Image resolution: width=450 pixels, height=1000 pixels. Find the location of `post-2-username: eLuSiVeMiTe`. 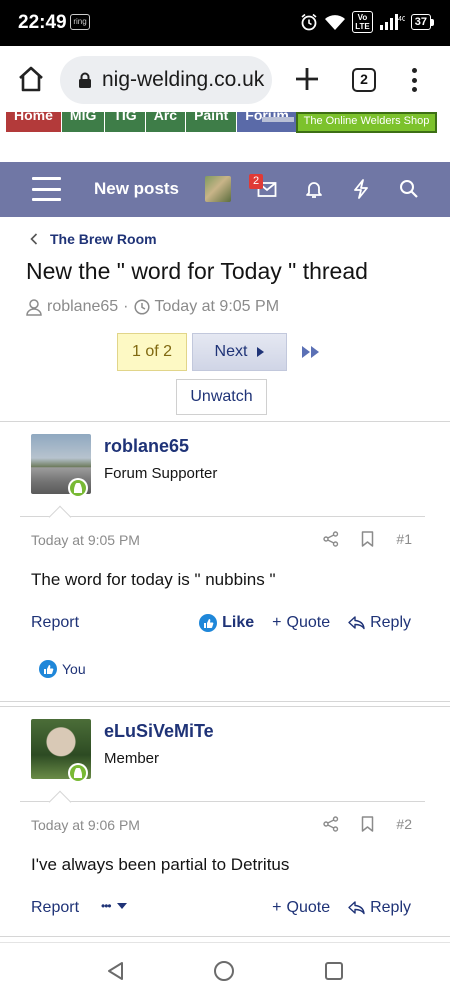

post-2-username: eLuSiVeMiTe is located at coordinates (159, 731).